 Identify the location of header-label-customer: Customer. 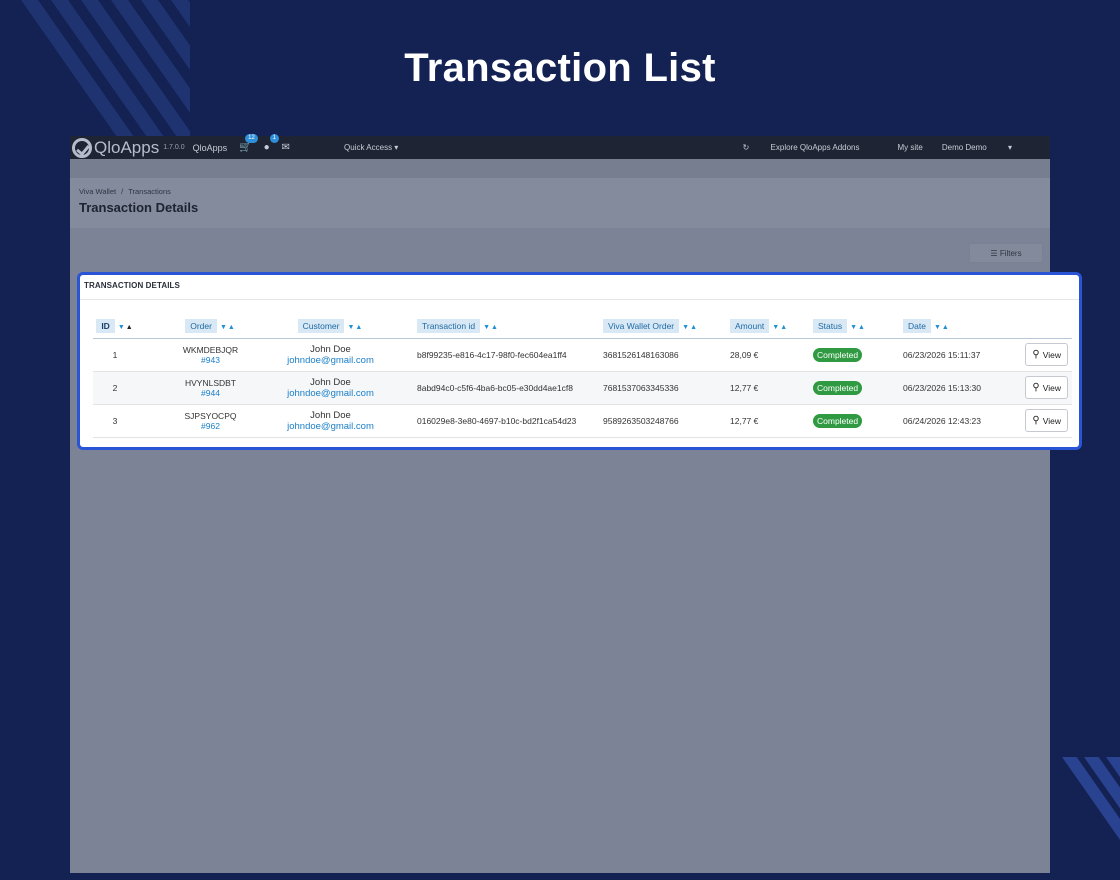
(321, 326).